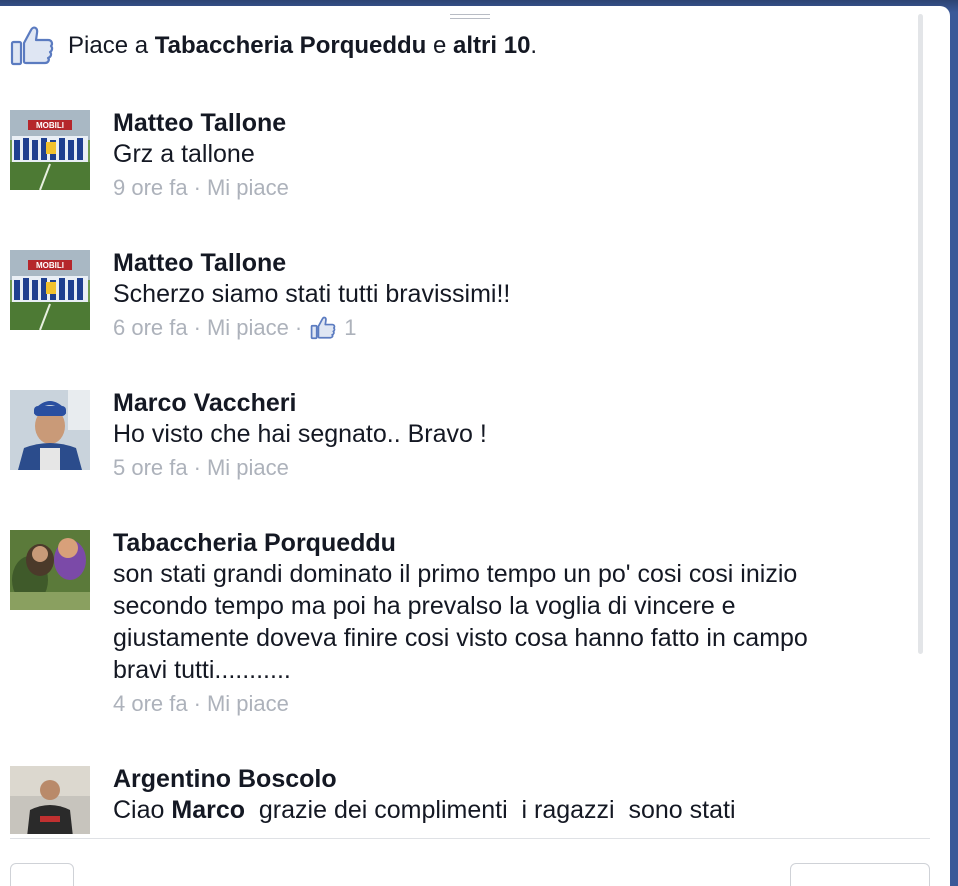 The height and width of the screenshot is (886, 958). Describe the element at coordinates (860, 874) in the screenshot. I see `post-button` at that location.